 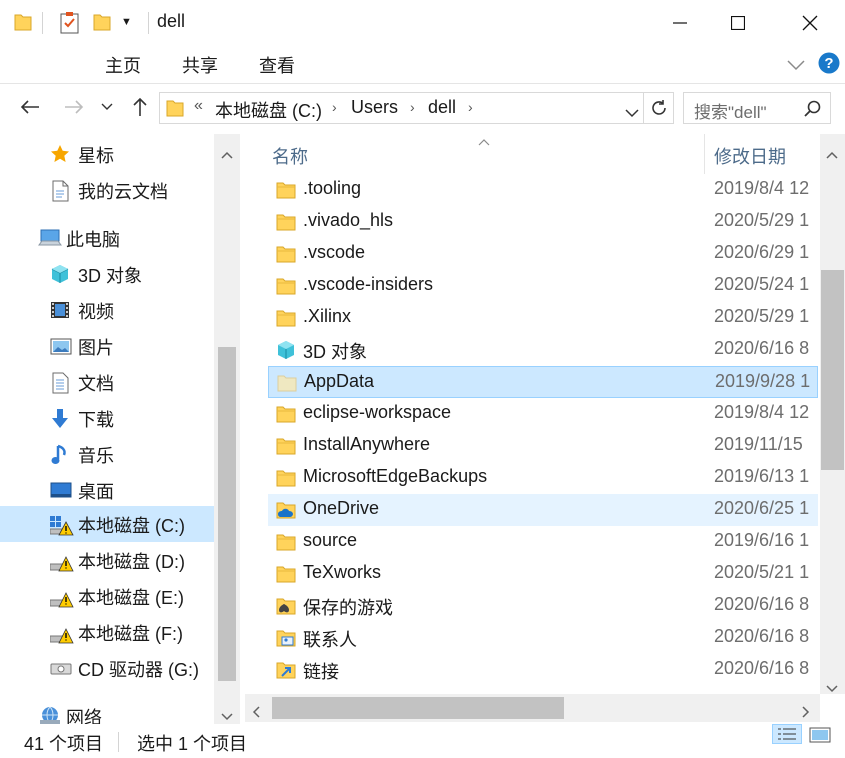 I want to click on network-icon, so click(x=49, y=715).